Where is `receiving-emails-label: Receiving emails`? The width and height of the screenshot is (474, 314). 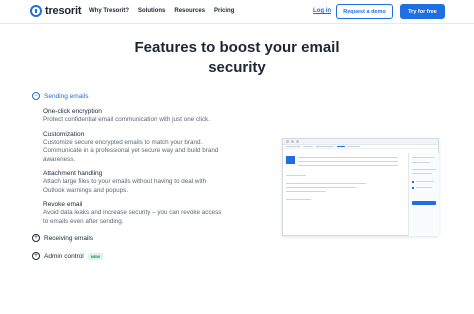
receiving-emails-label: Receiving emails is located at coordinates (69, 238).